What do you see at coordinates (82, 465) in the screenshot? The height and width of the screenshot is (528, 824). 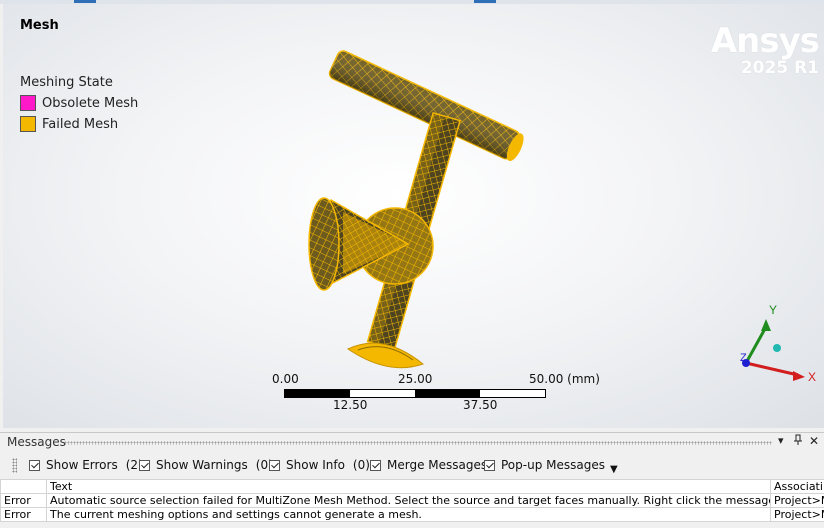 I see `show-errors-label: Show Errors` at bounding box center [82, 465].